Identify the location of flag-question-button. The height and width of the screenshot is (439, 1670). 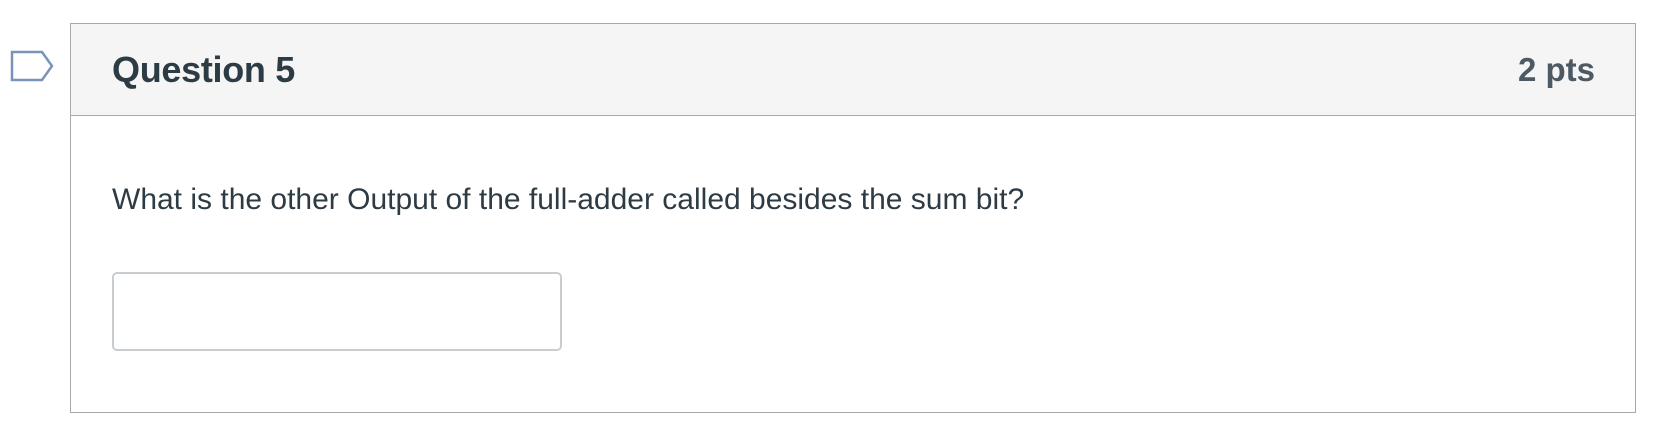
(32, 66).